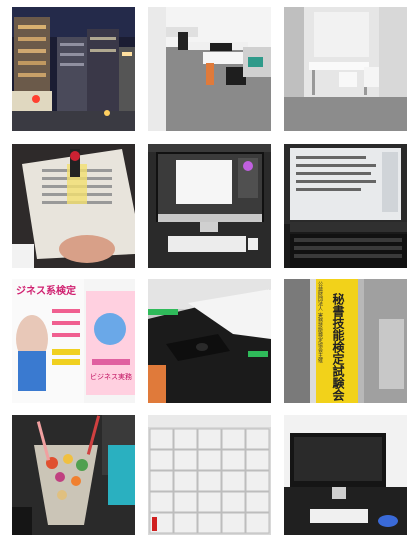 The width and height of the screenshot is (416, 535). What do you see at coordinates (345, 475) in the screenshot?
I see `photo-imac-desk` at bounding box center [345, 475].